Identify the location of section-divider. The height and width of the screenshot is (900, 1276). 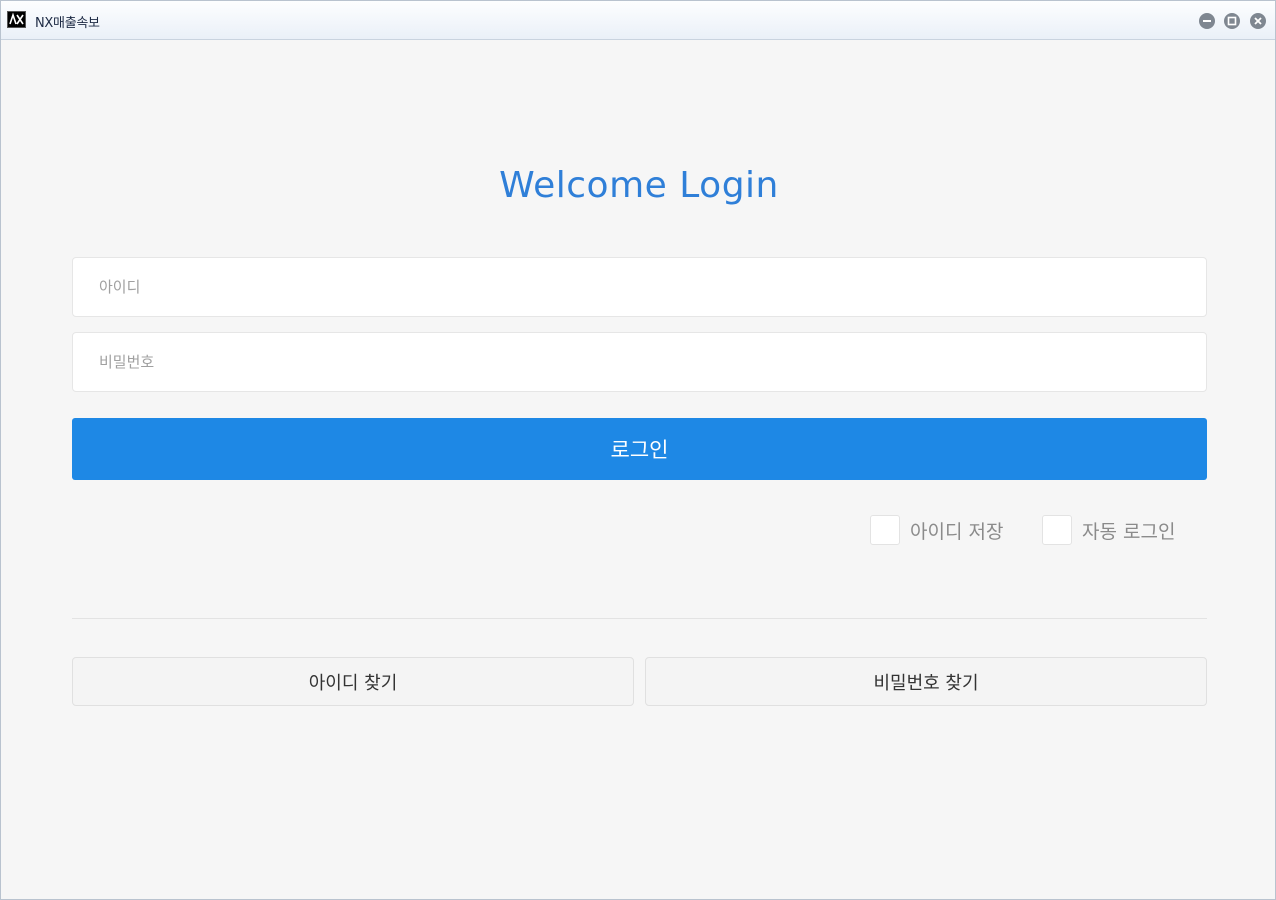
(639, 618).